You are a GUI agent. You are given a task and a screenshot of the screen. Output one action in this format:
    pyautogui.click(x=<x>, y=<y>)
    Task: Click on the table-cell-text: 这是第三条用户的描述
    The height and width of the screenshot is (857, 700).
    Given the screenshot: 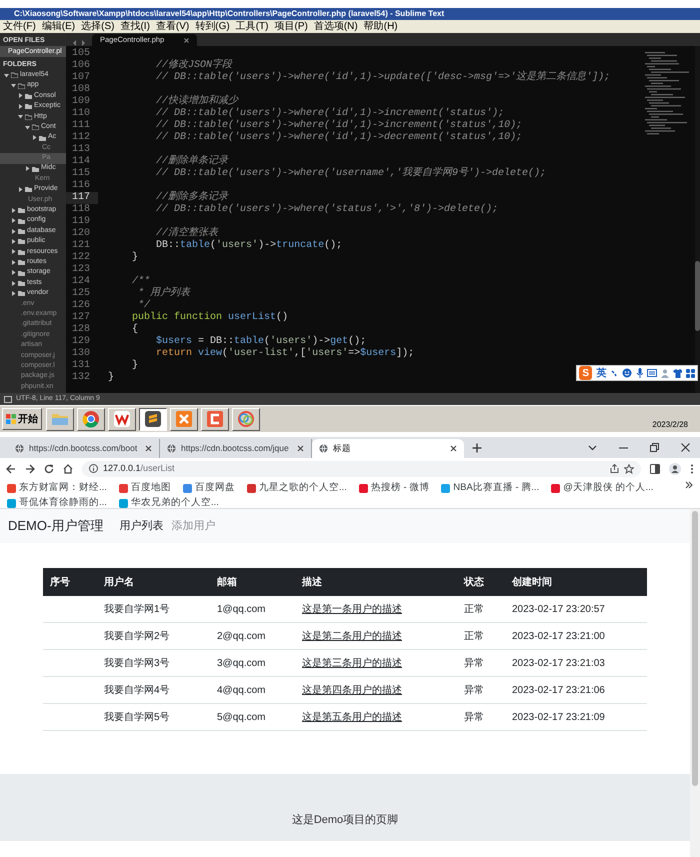 What is the action you would take?
    pyautogui.click(x=352, y=663)
    